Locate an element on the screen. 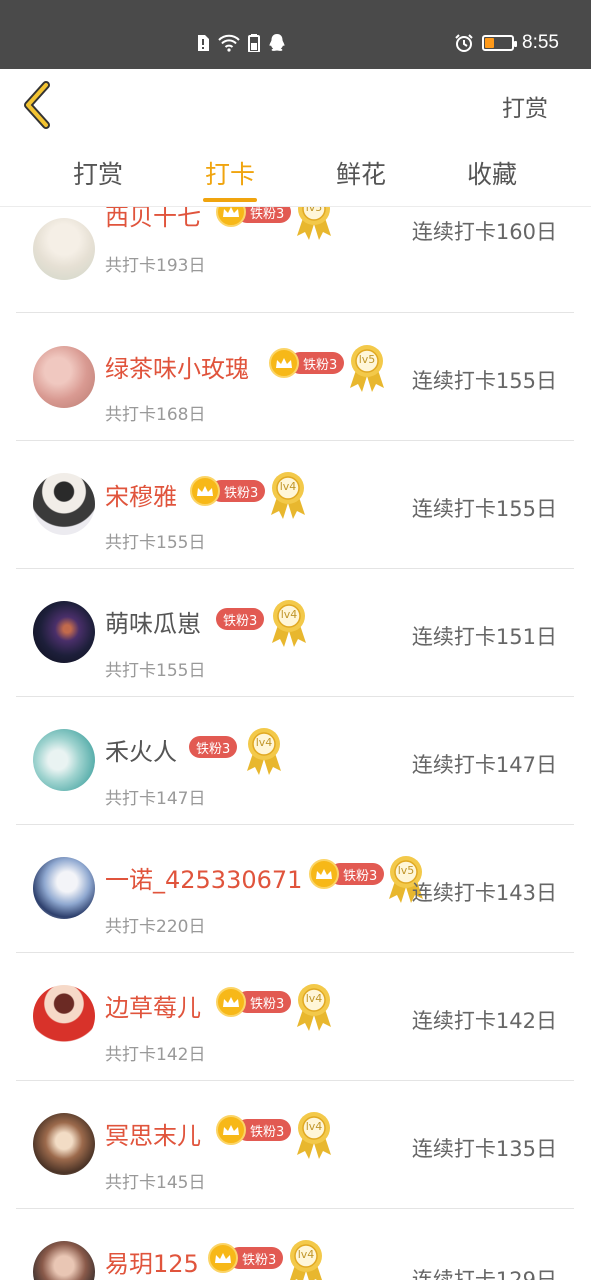 This screenshot has height=1280, width=591. streak-count: 连续打卡143日 is located at coordinates (484, 893).